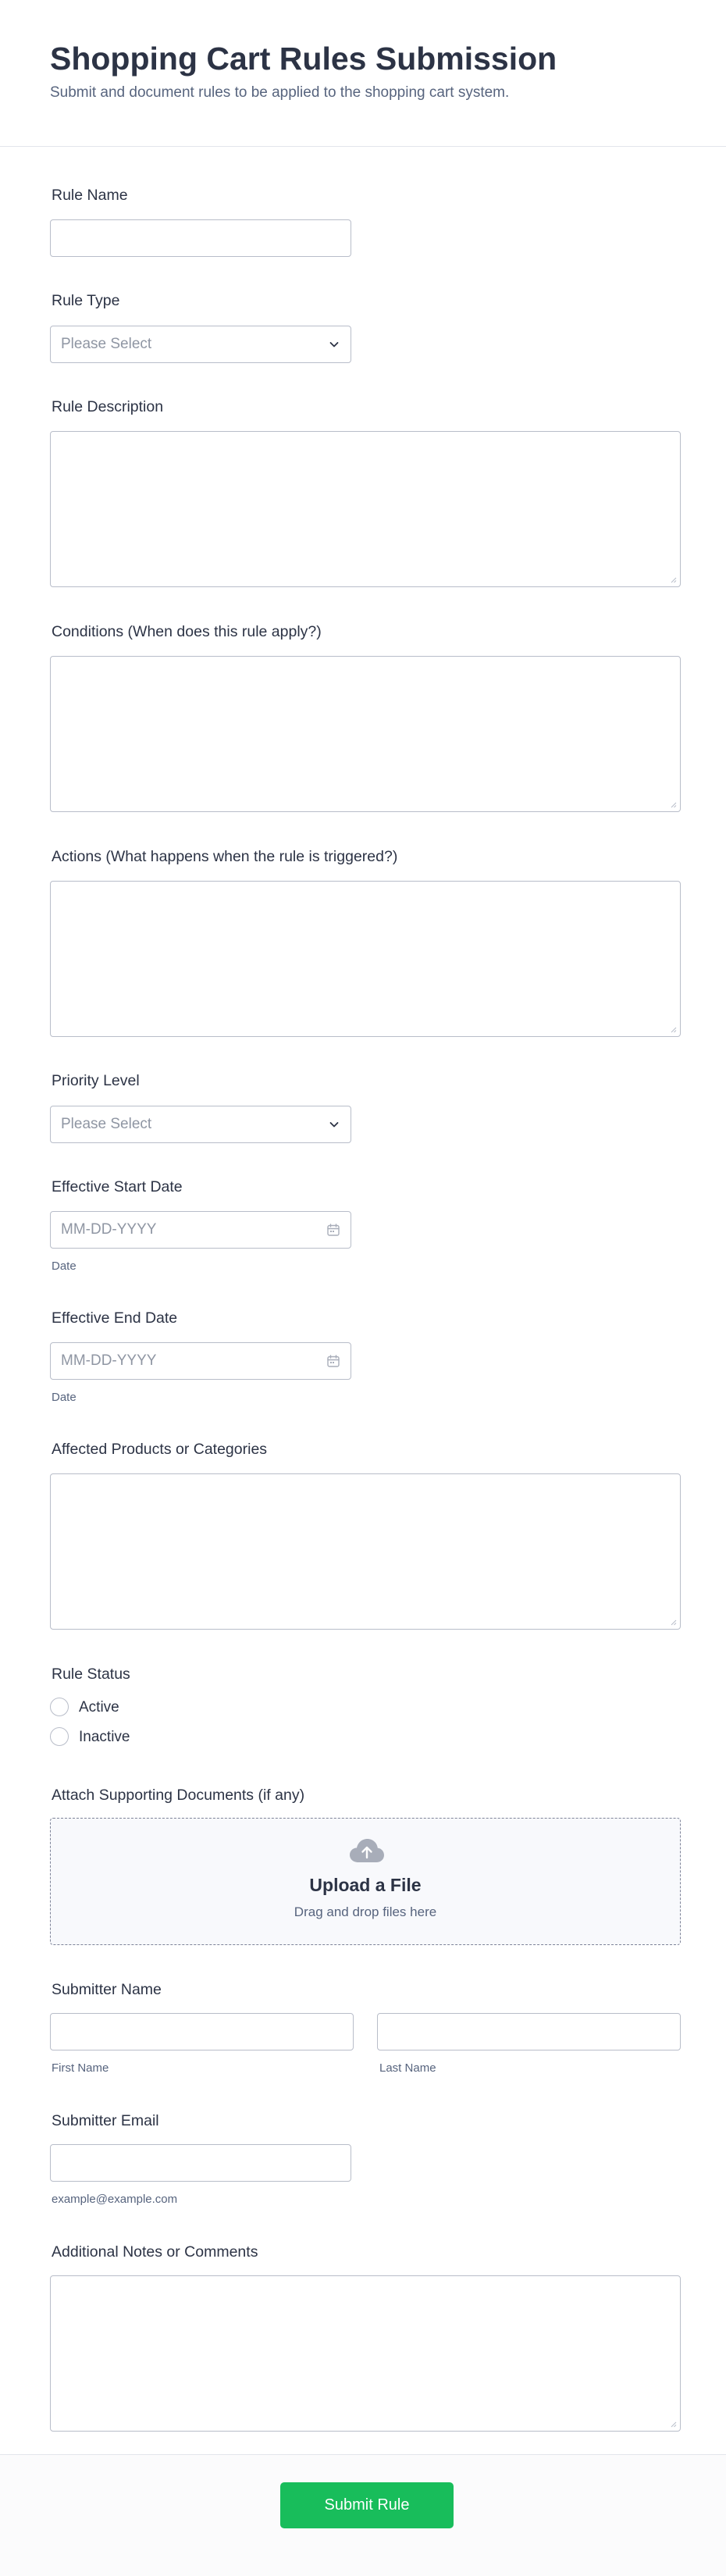 The height and width of the screenshot is (2576, 726). Describe the element at coordinates (90, 195) in the screenshot. I see `rule-name-label: Rule Name` at that location.